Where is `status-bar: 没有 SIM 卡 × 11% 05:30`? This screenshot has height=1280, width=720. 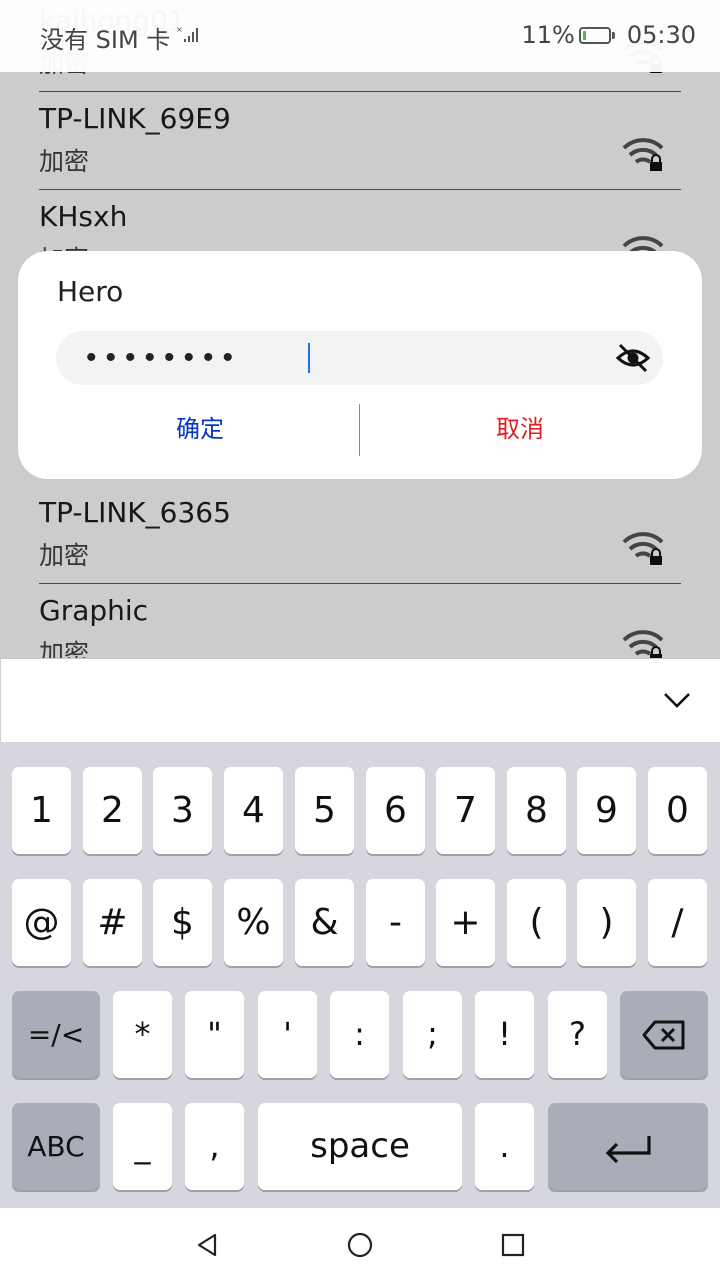
status-bar: 没有 SIM 卡 × 11% 05:30 is located at coordinates (360, 36).